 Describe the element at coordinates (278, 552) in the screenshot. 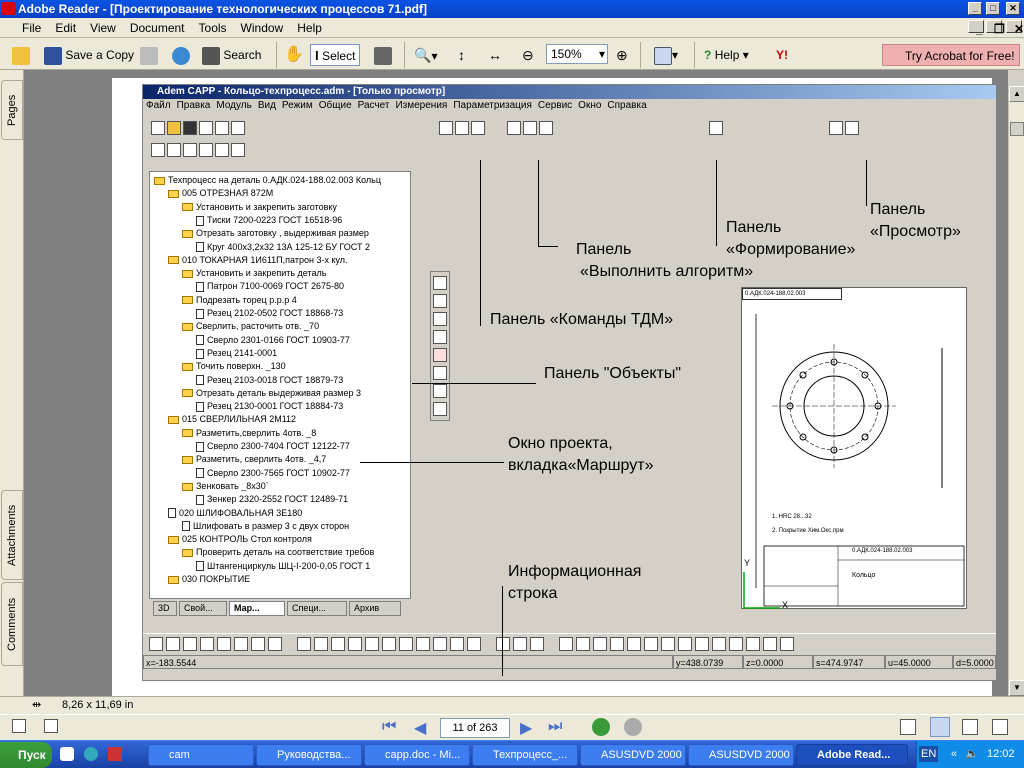

I see `tree-node: Проверить деталь на соответствие требов` at that location.